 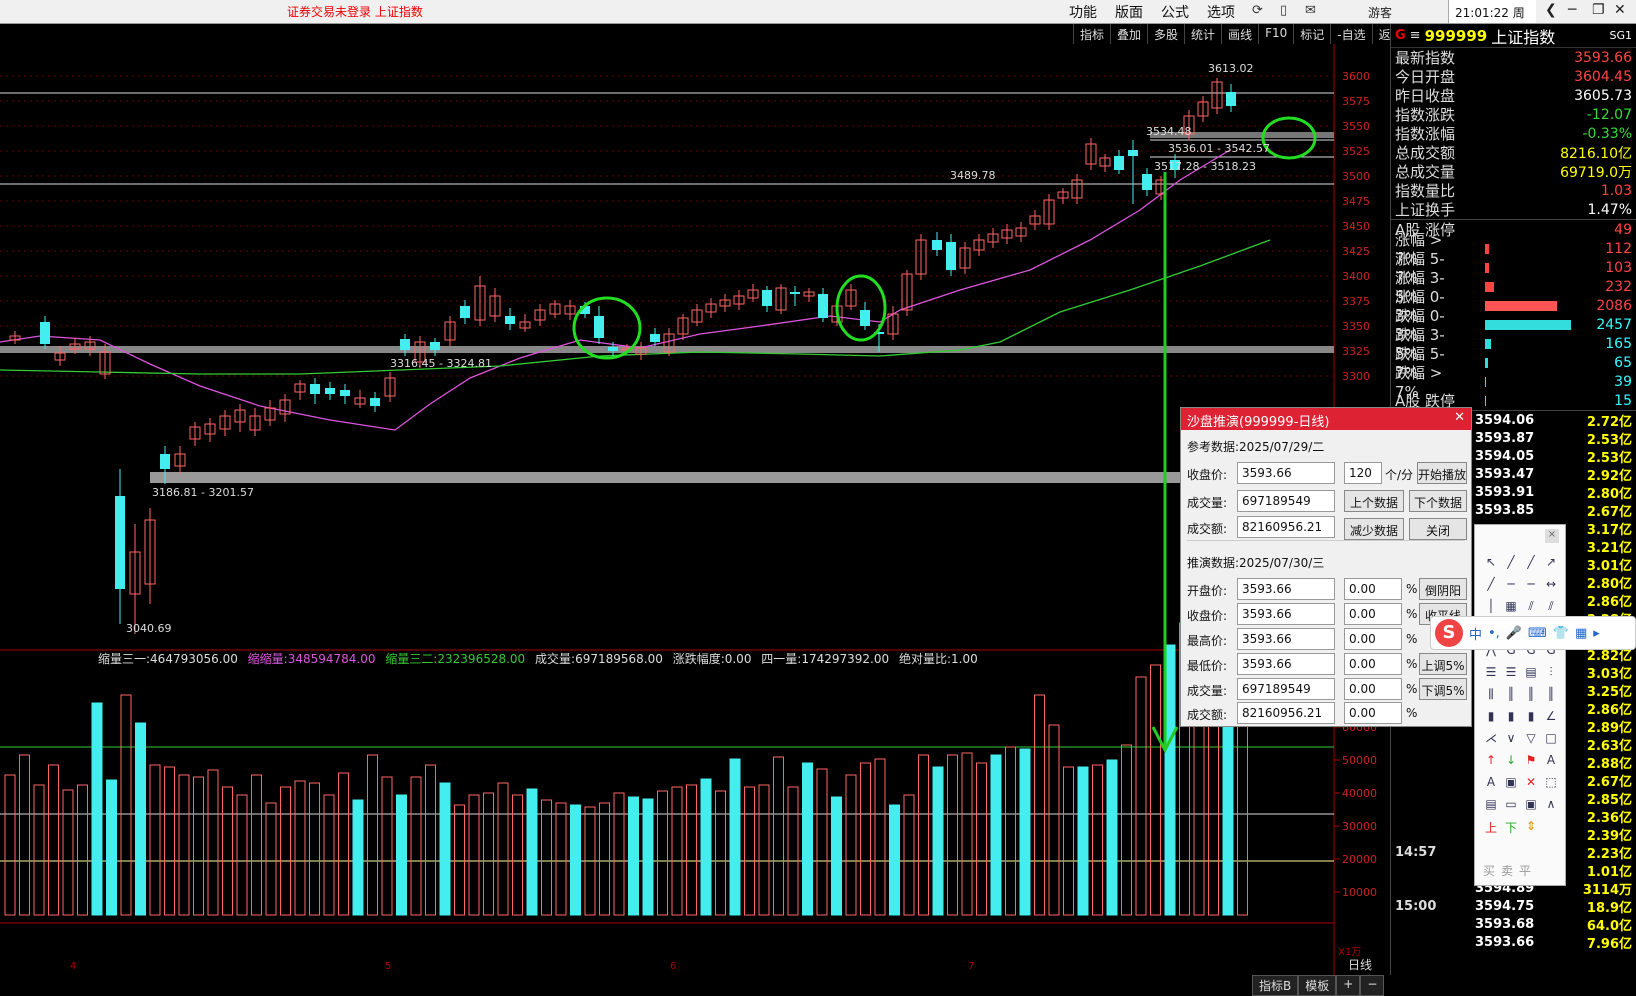 I want to click on cycle-icon: ⫼, so click(x=1491, y=698).